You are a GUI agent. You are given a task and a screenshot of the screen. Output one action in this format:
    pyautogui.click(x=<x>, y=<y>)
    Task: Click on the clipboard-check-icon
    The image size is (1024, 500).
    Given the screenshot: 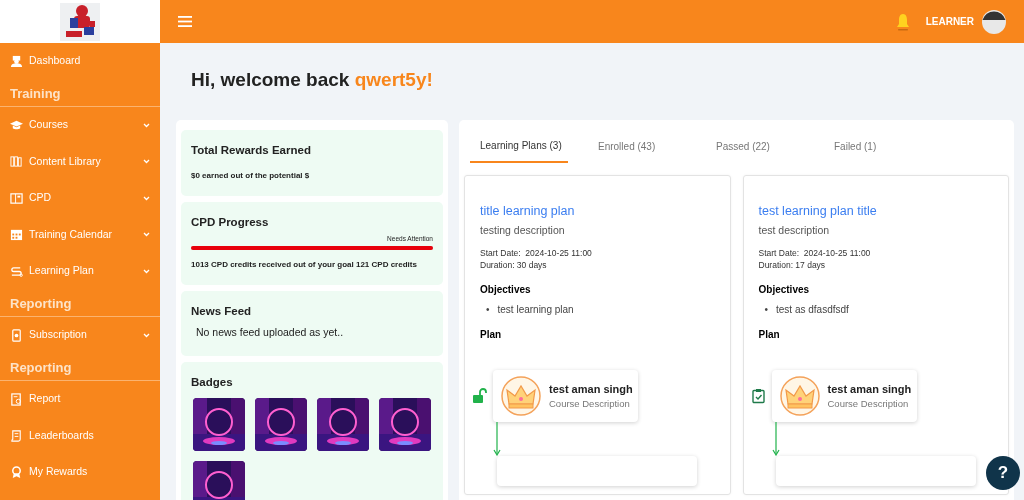 What is the action you would take?
    pyautogui.click(x=758, y=396)
    